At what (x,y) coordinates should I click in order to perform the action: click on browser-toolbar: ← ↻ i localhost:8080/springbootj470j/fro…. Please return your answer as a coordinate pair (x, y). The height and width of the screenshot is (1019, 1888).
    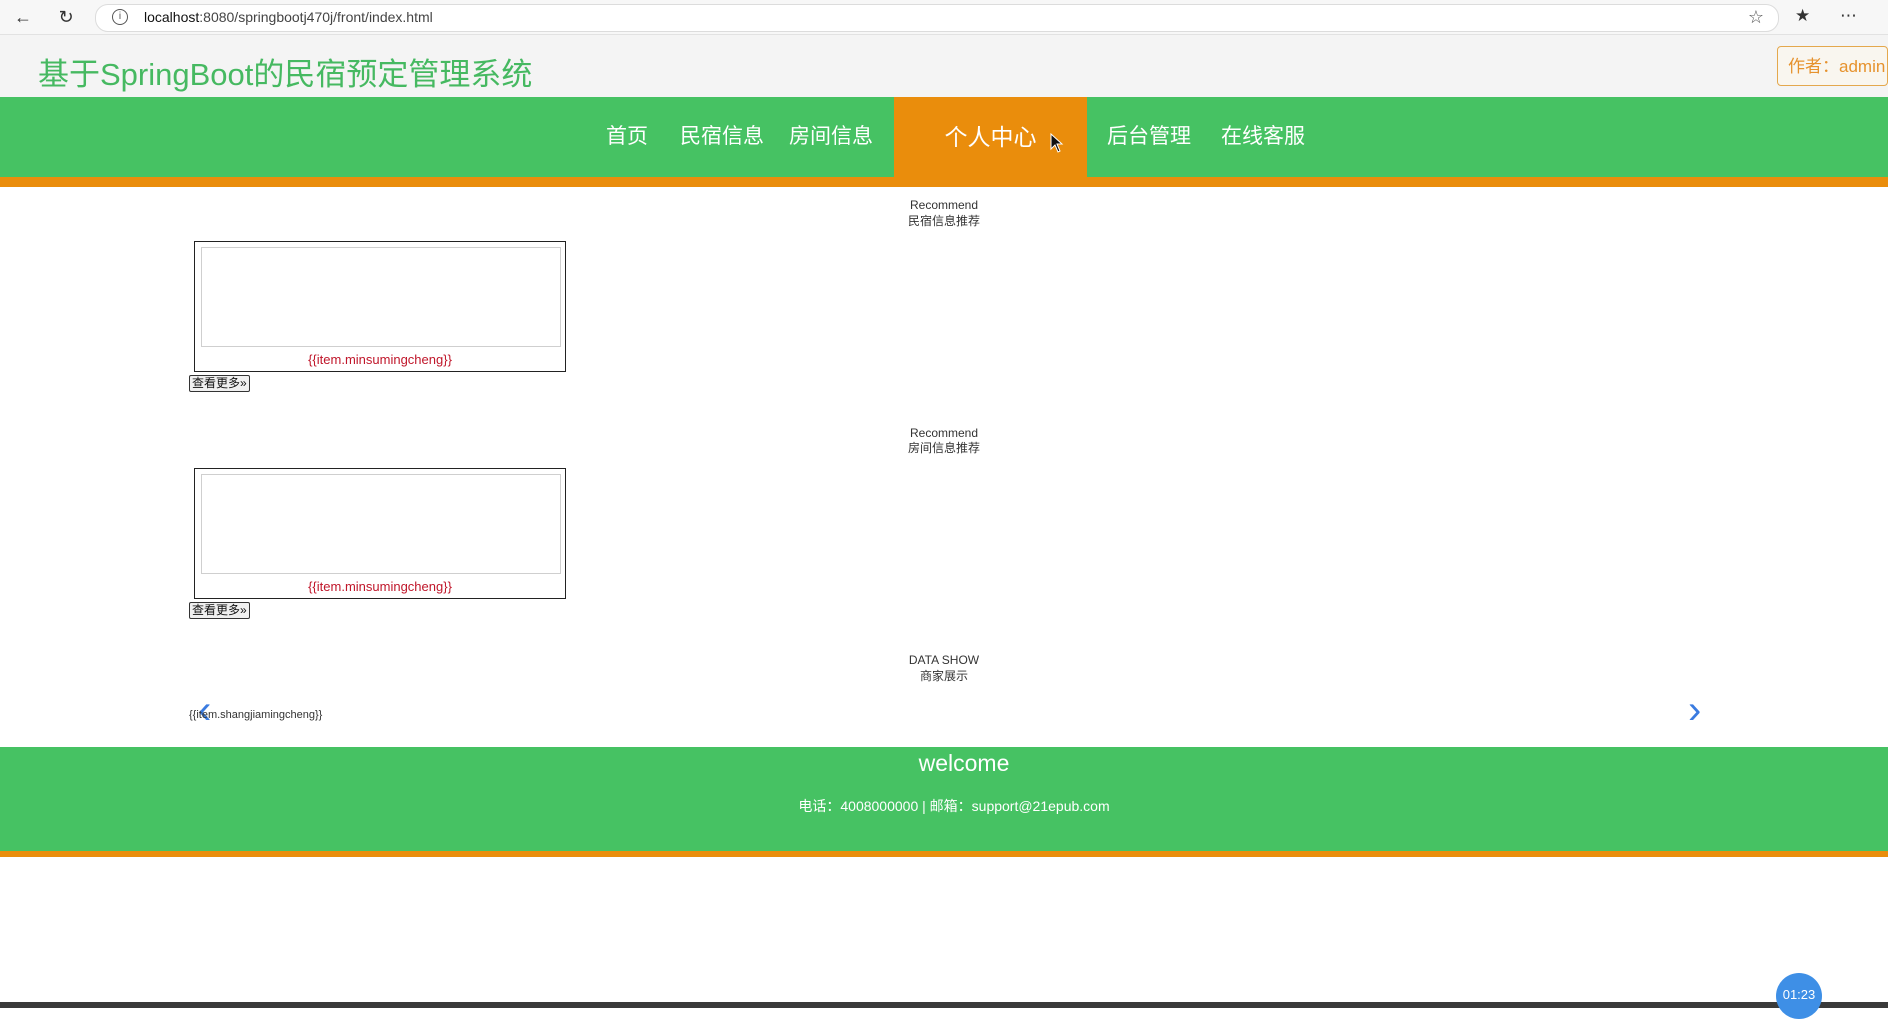
    Looking at the image, I should click on (944, 17).